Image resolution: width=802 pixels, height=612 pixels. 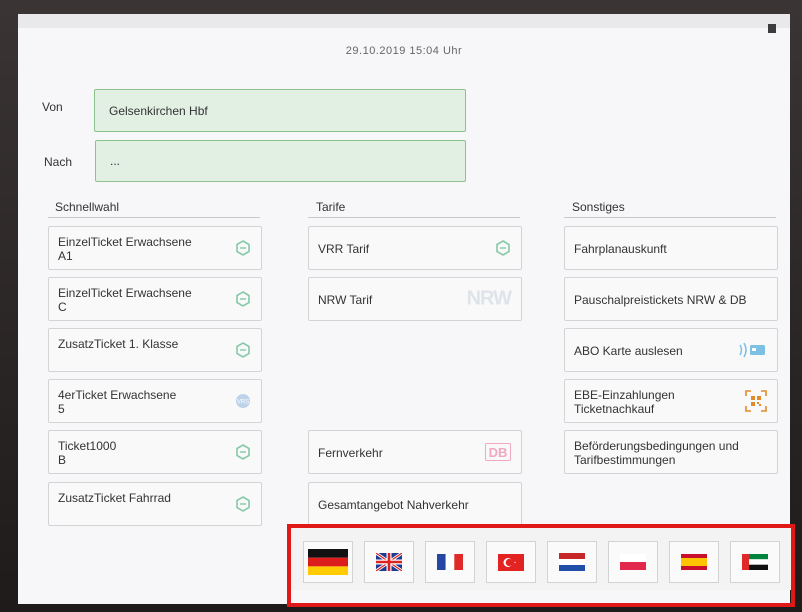 I want to click on to-label: Nach, so click(x=58, y=162).